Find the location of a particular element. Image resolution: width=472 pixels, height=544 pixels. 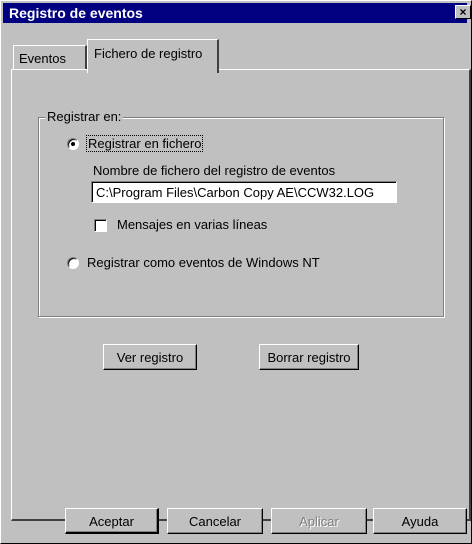

multiline-checkbox-label: Mensajes en varias líneas is located at coordinates (192, 224).